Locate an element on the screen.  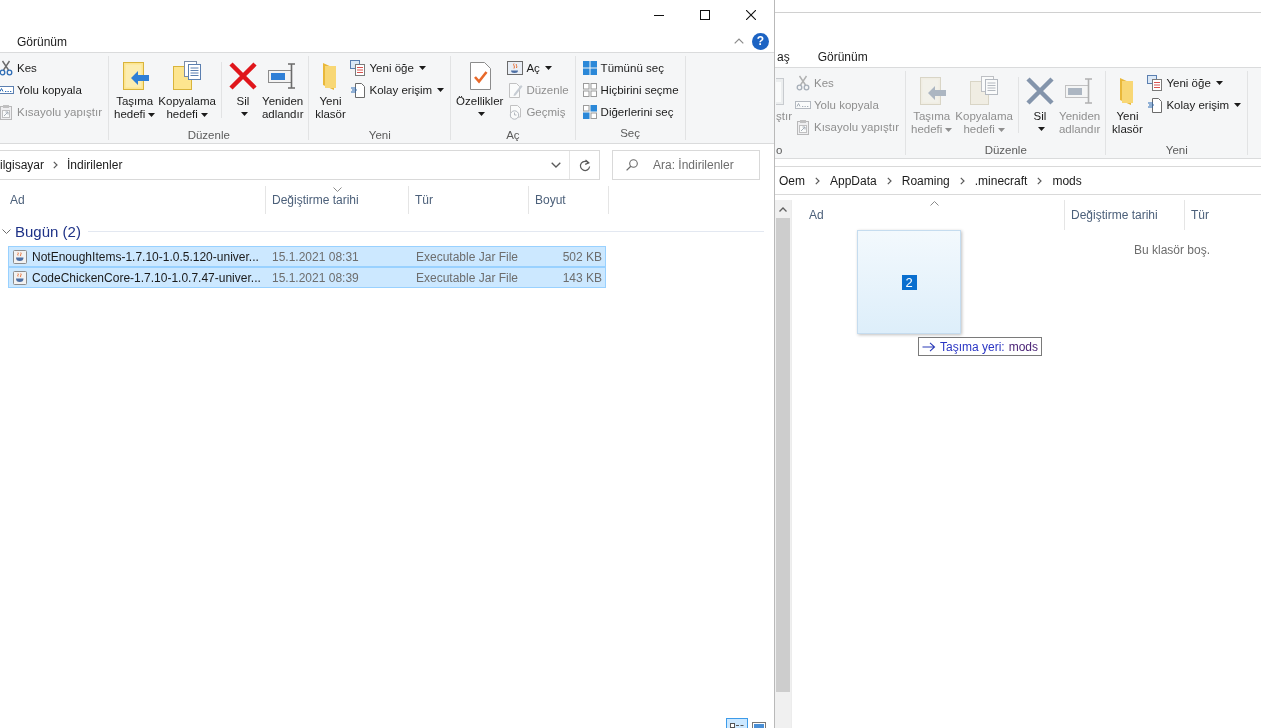
select-none-button: Hiçbirini seçme is located at coordinates (630, 90).